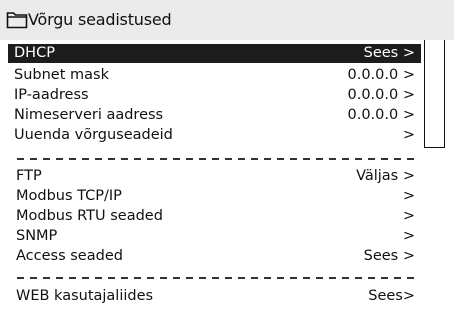 Image resolution: width=454 pixels, height=310 pixels. What do you see at coordinates (214, 176) in the screenshot?
I see `menu-item-ftp: FTP Väljas >` at bounding box center [214, 176].